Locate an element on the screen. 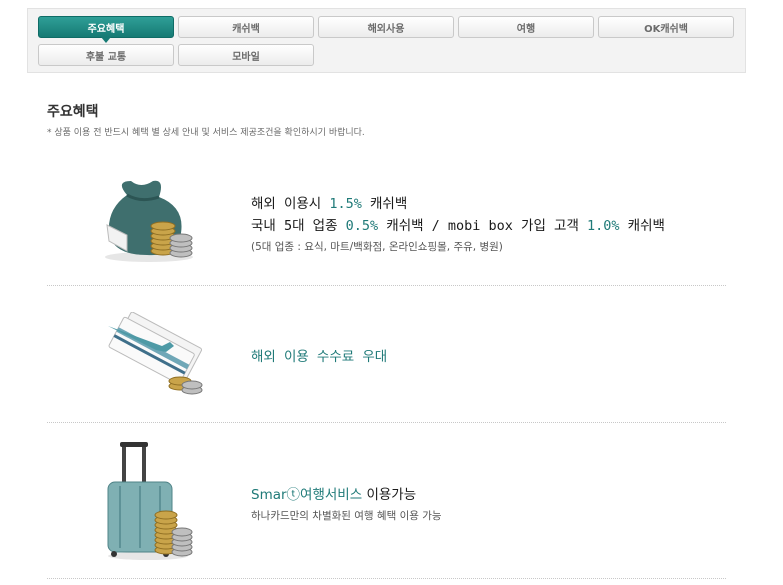  benefit-1-domestic-text: 국내 5대 업종 is located at coordinates (298, 226).